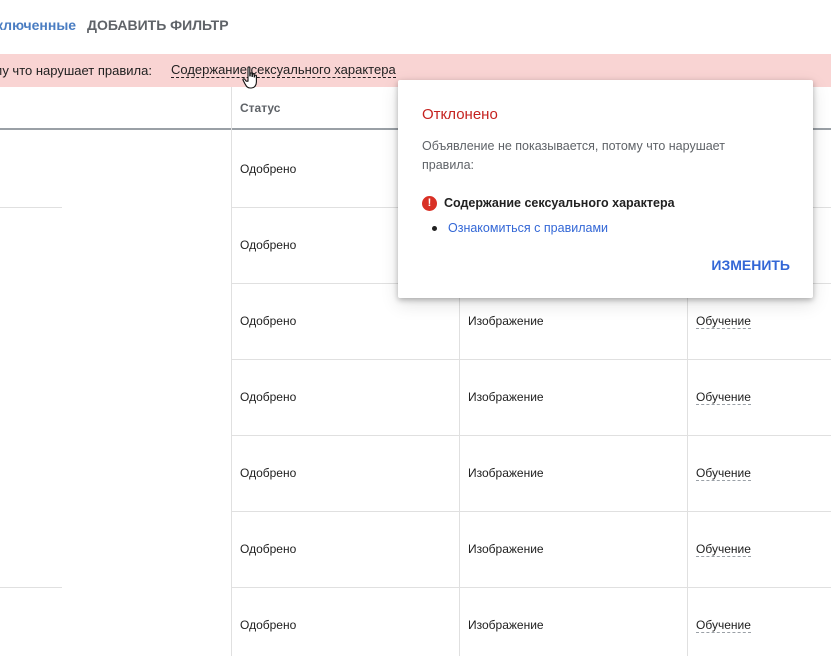 The image size is (831, 656). I want to click on bullet-icon, so click(434, 228).